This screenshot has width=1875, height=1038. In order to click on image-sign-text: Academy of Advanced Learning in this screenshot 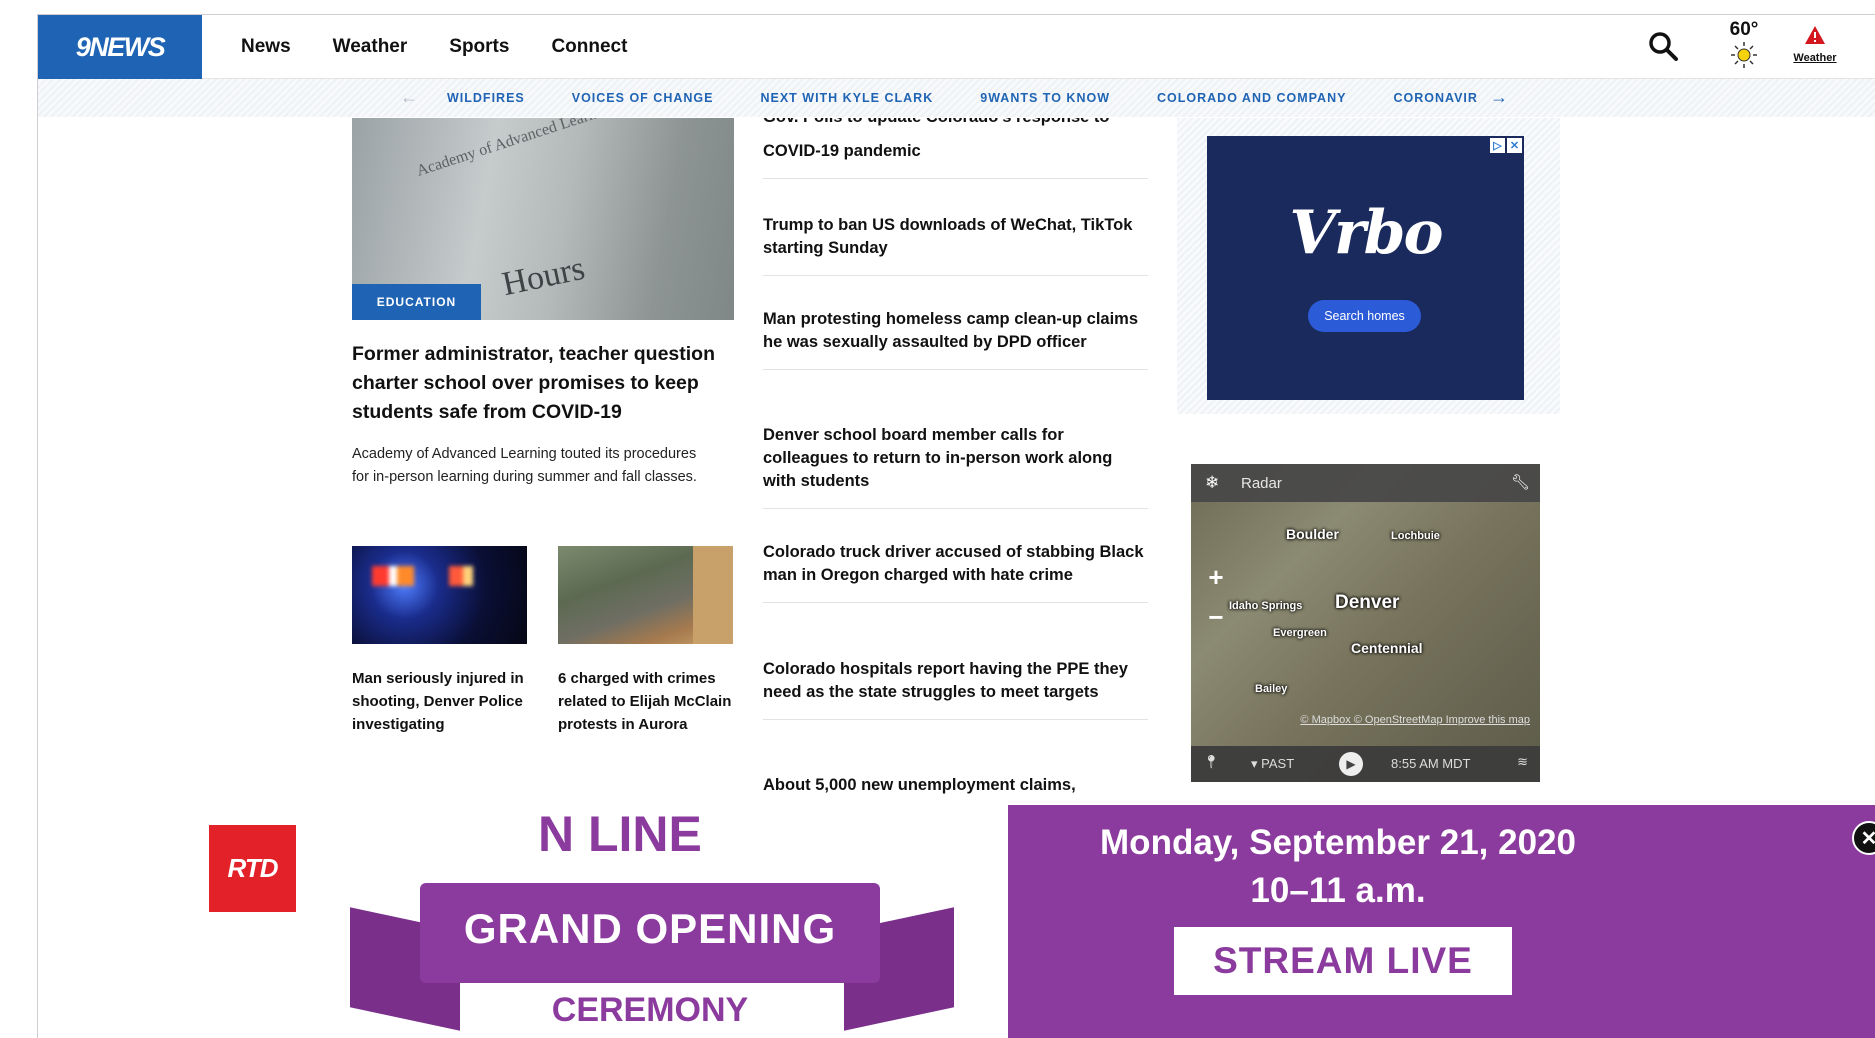, I will do `click(516, 149)`.